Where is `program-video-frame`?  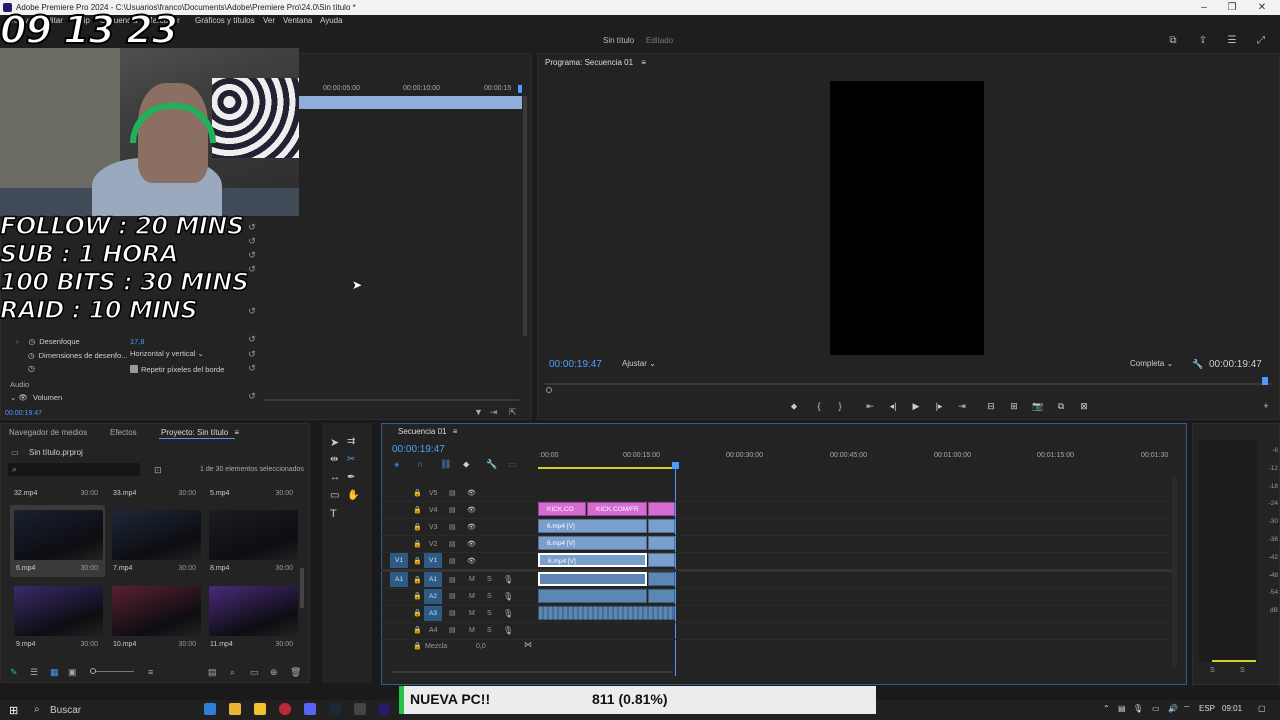 program-video-frame is located at coordinates (907, 218).